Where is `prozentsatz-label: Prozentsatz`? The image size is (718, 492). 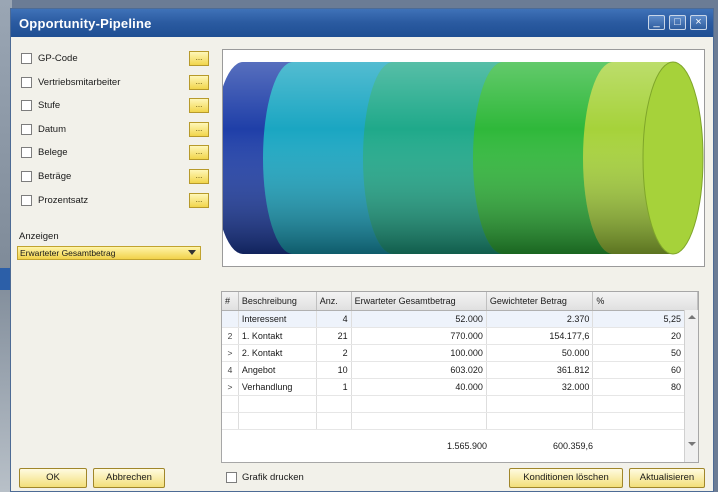
prozentsatz-label: Prozentsatz is located at coordinates (63, 200).